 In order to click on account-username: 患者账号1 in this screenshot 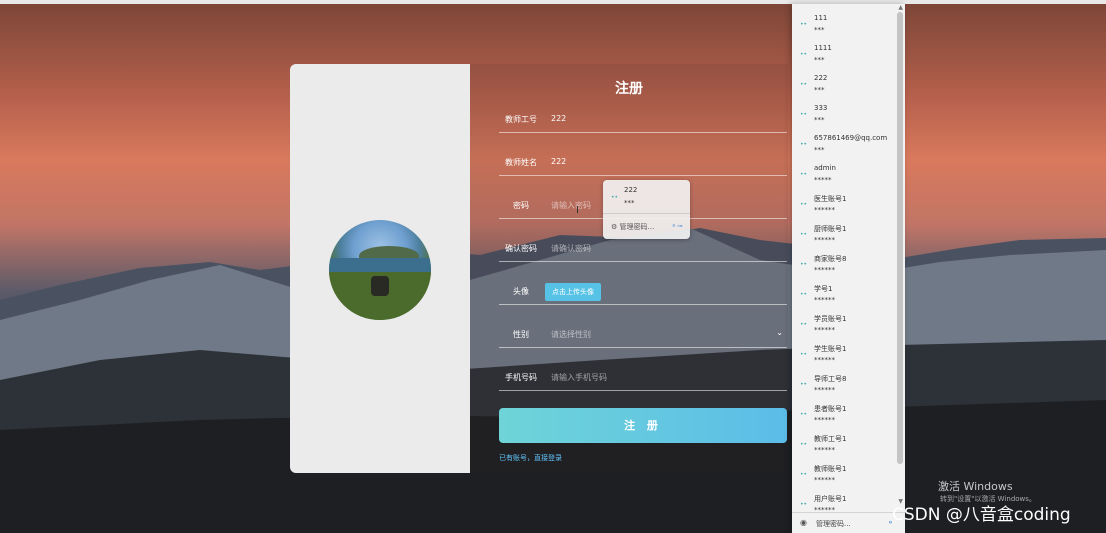, I will do `click(830, 409)`.